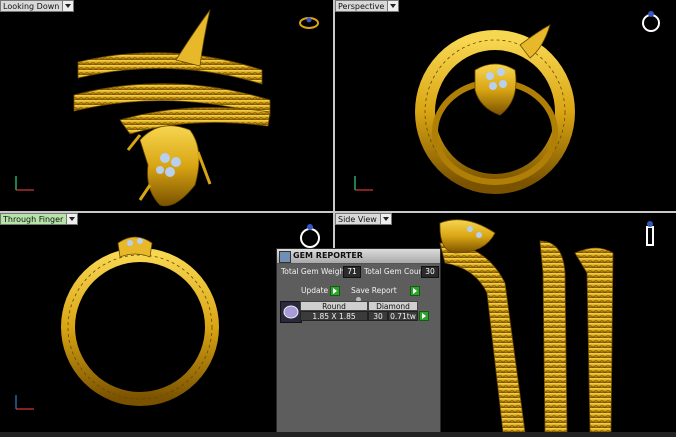 The image size is (676, 437). I want to click on update-go-icon, so click(335, 291).